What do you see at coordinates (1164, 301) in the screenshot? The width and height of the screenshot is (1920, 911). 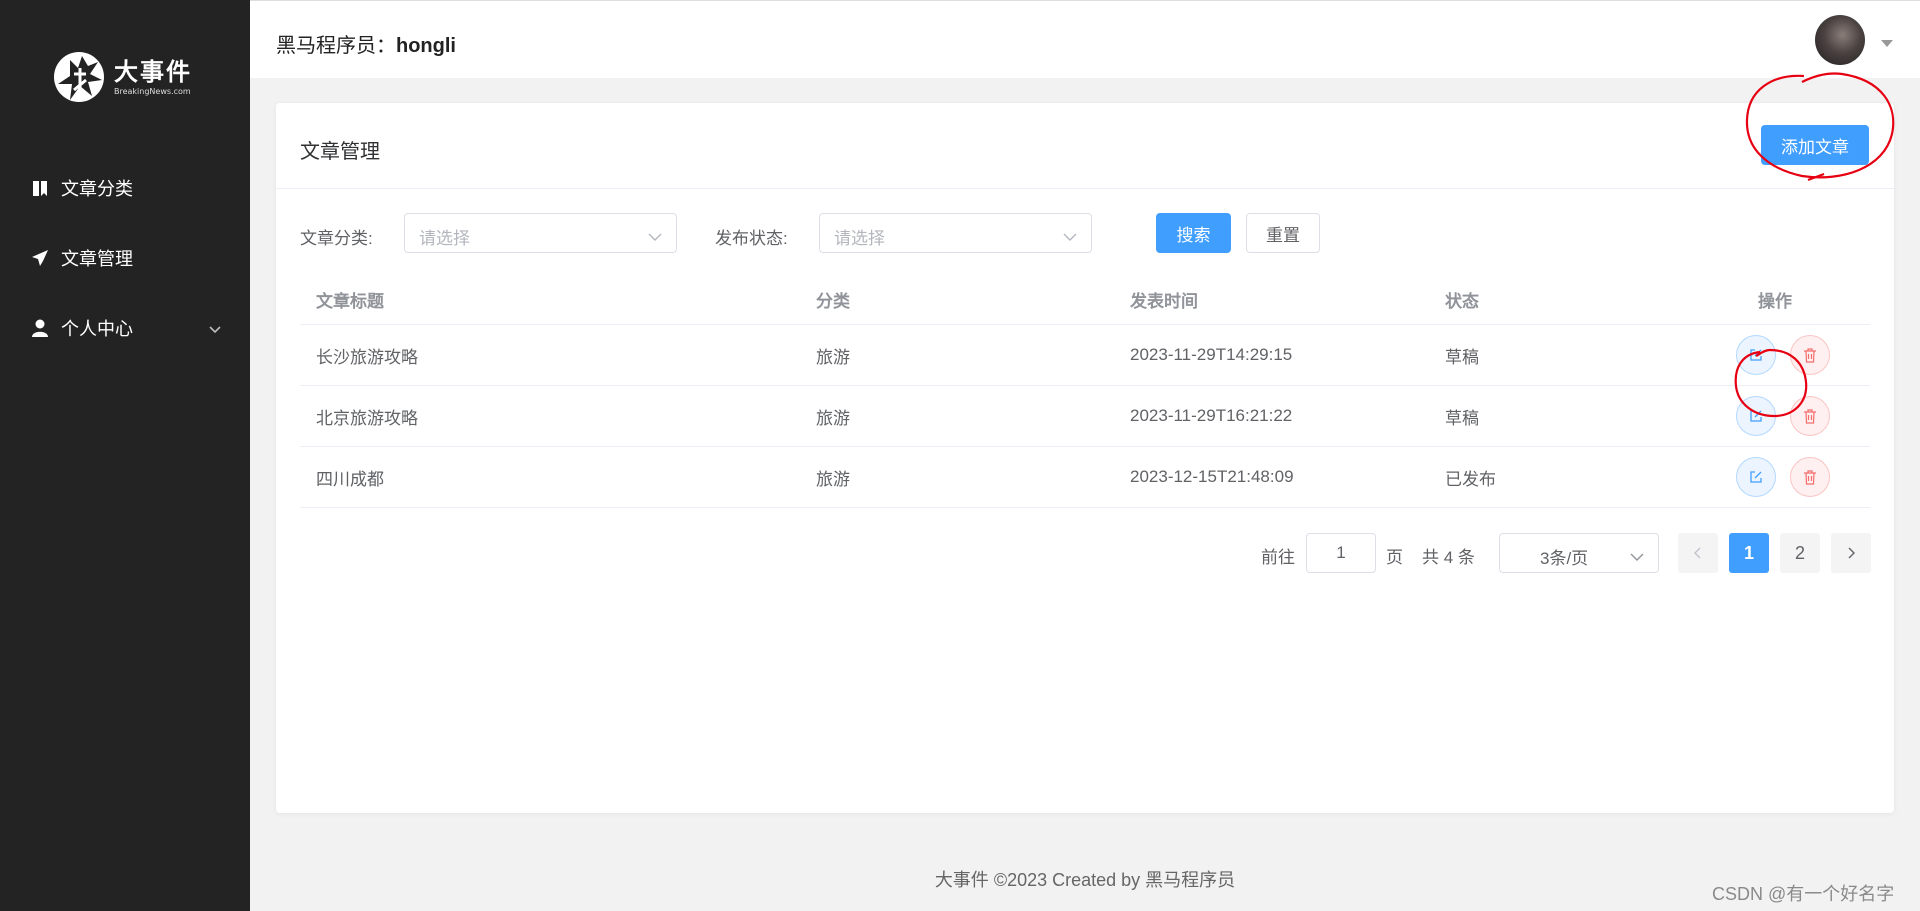 I see `column-header-time: 发表时间` at bounding box center [1164, 301].